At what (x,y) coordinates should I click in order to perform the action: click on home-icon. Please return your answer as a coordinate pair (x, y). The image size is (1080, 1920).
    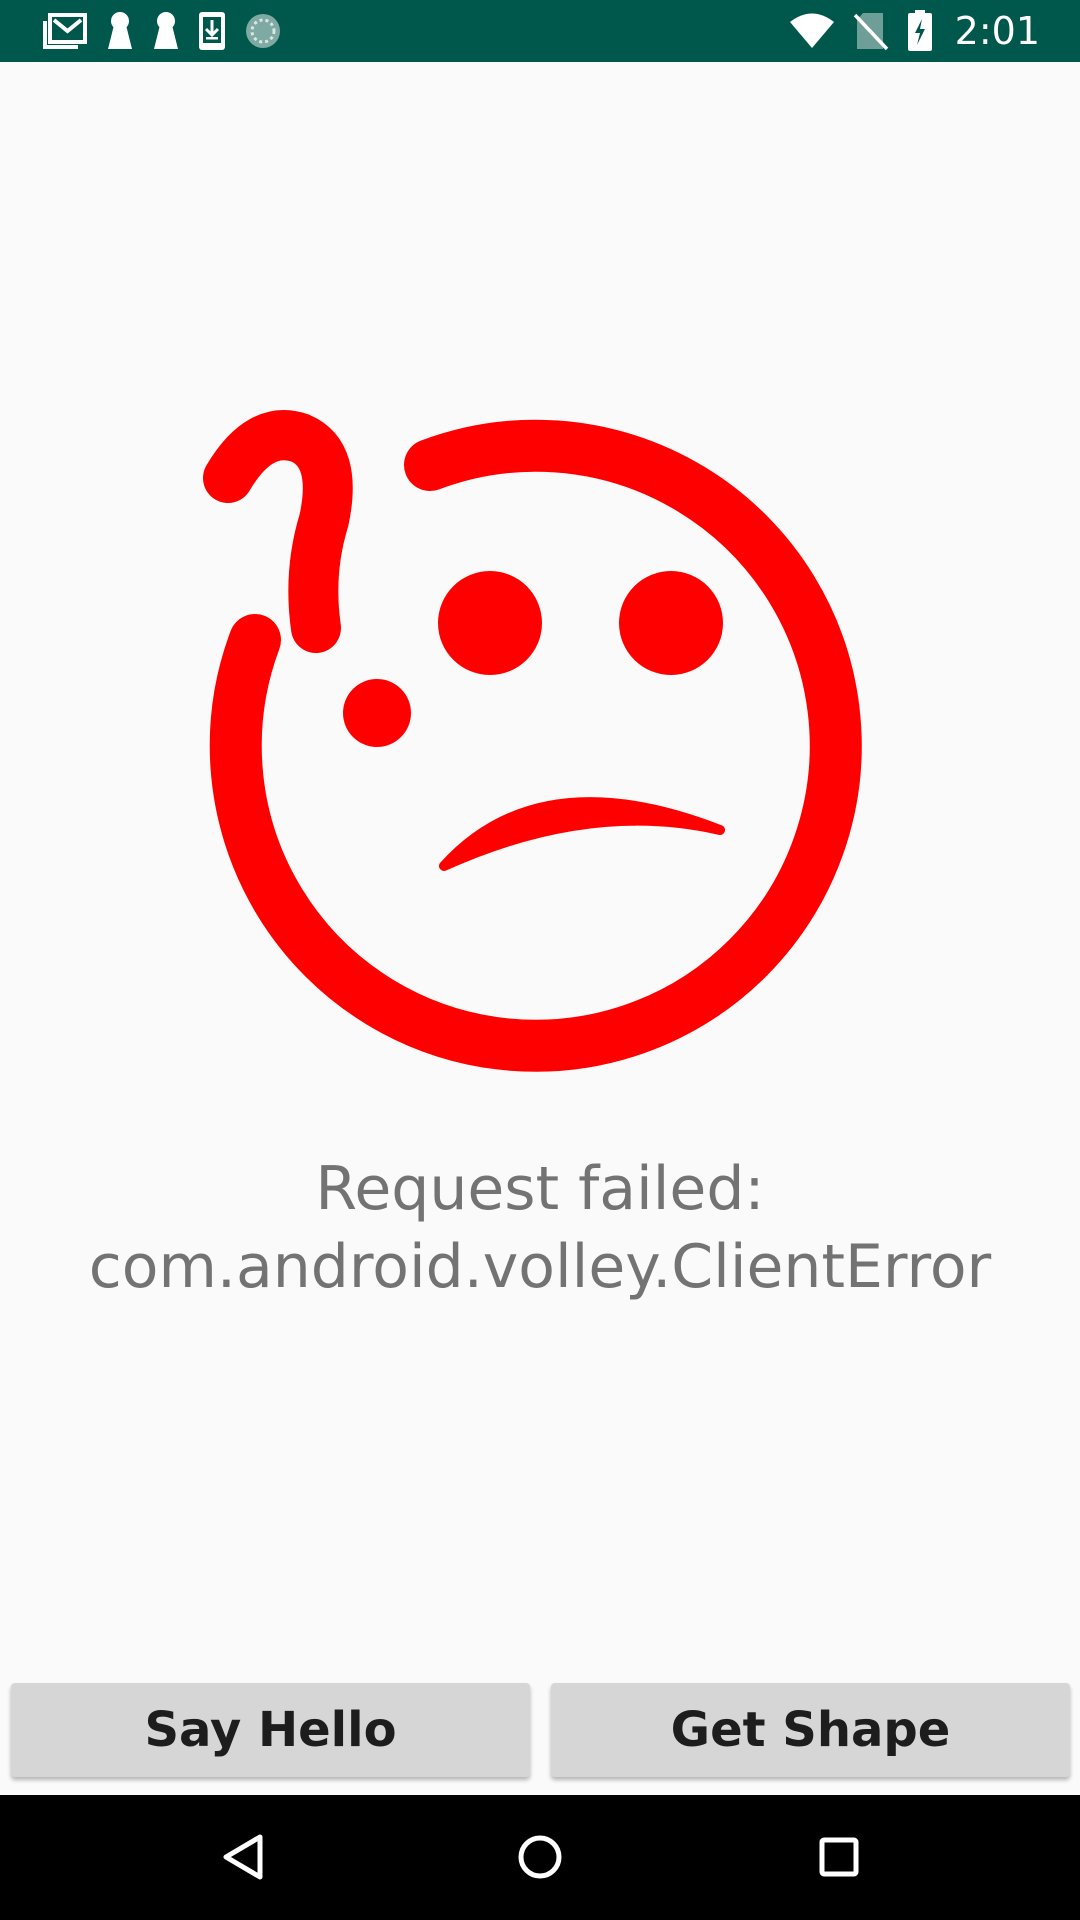
    Looking at the image, I should click on (540, 1857).